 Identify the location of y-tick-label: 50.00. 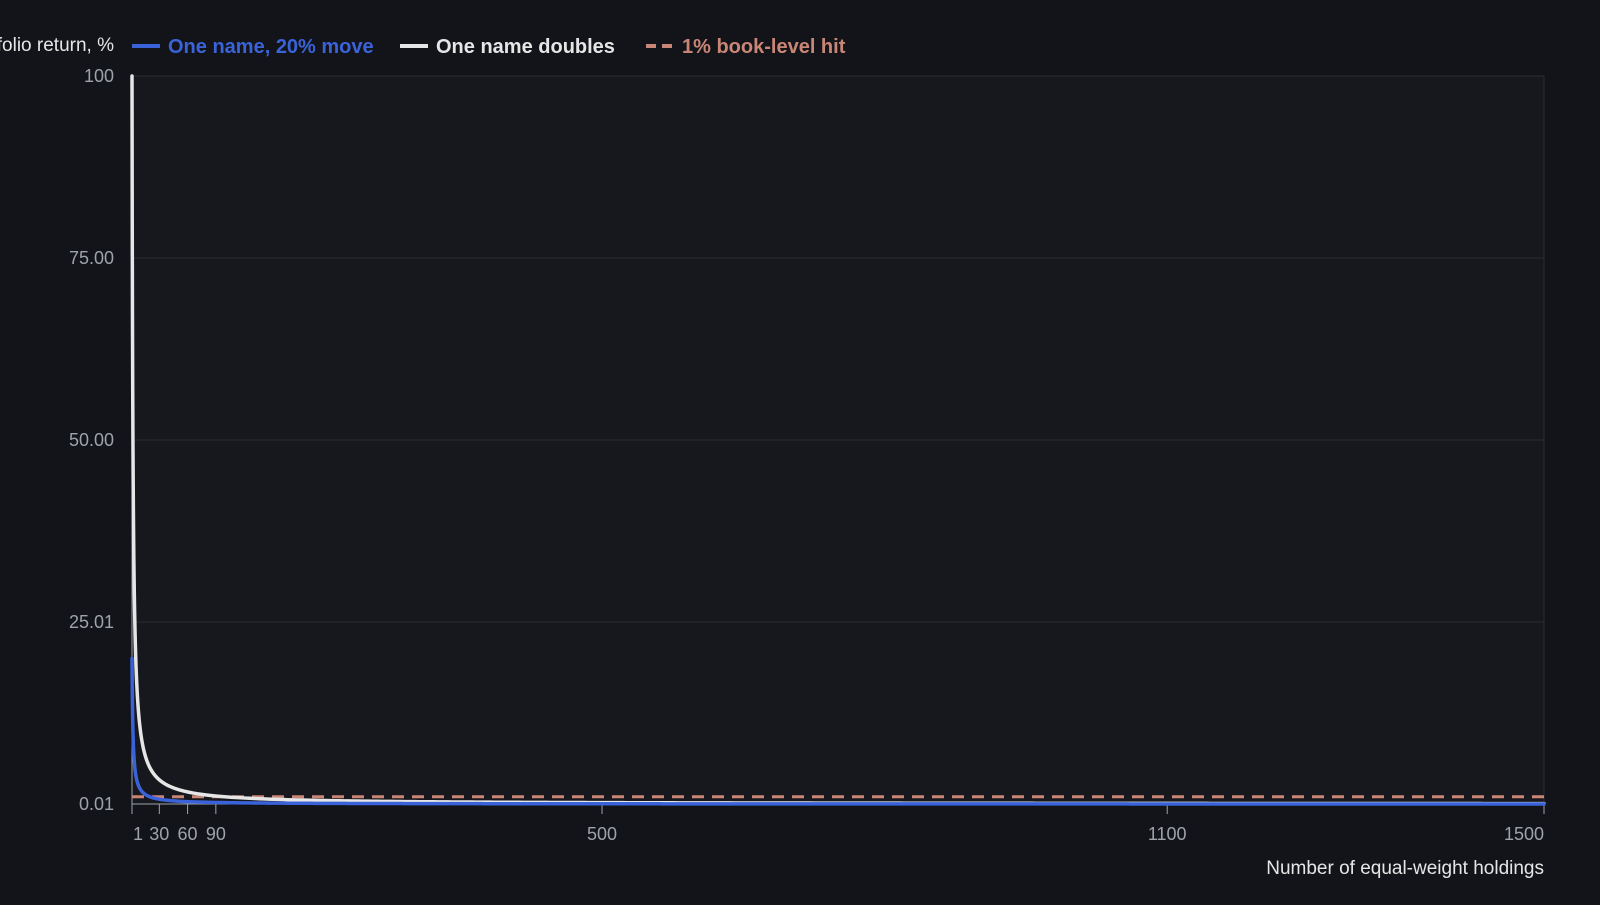
(91, 440).